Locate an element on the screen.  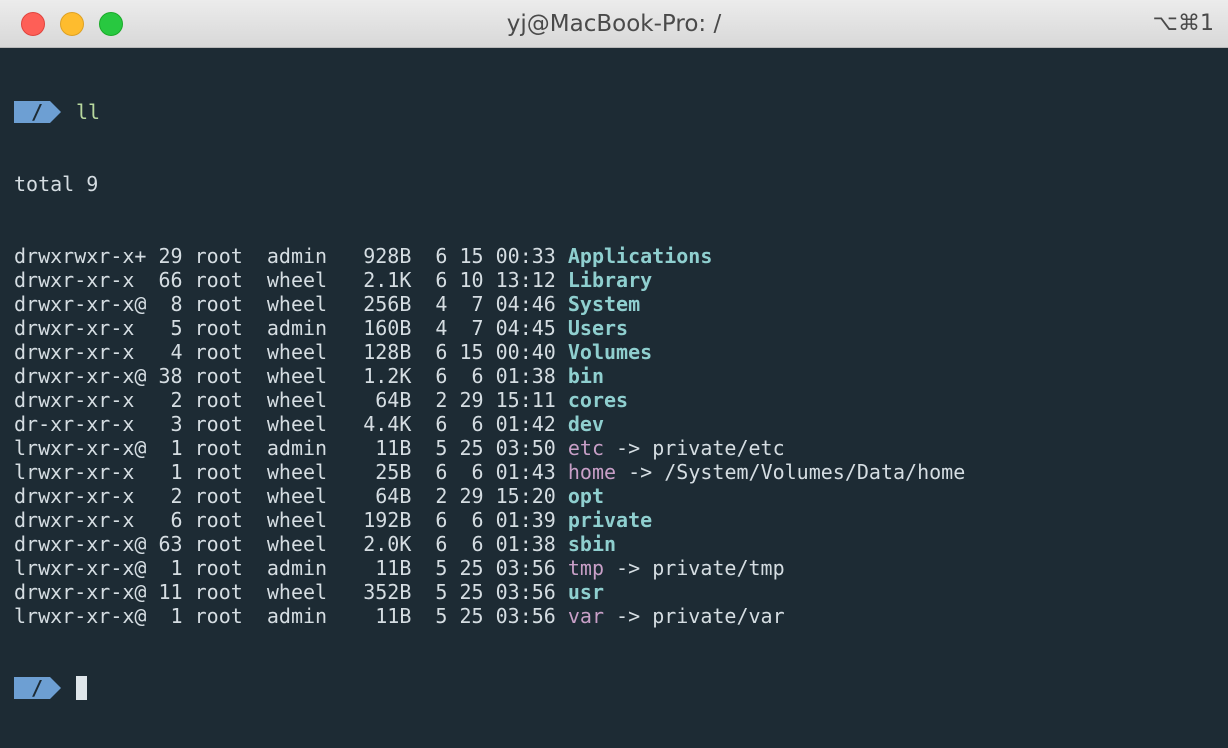
directory-name: dev is located at coordinates (586, 424).